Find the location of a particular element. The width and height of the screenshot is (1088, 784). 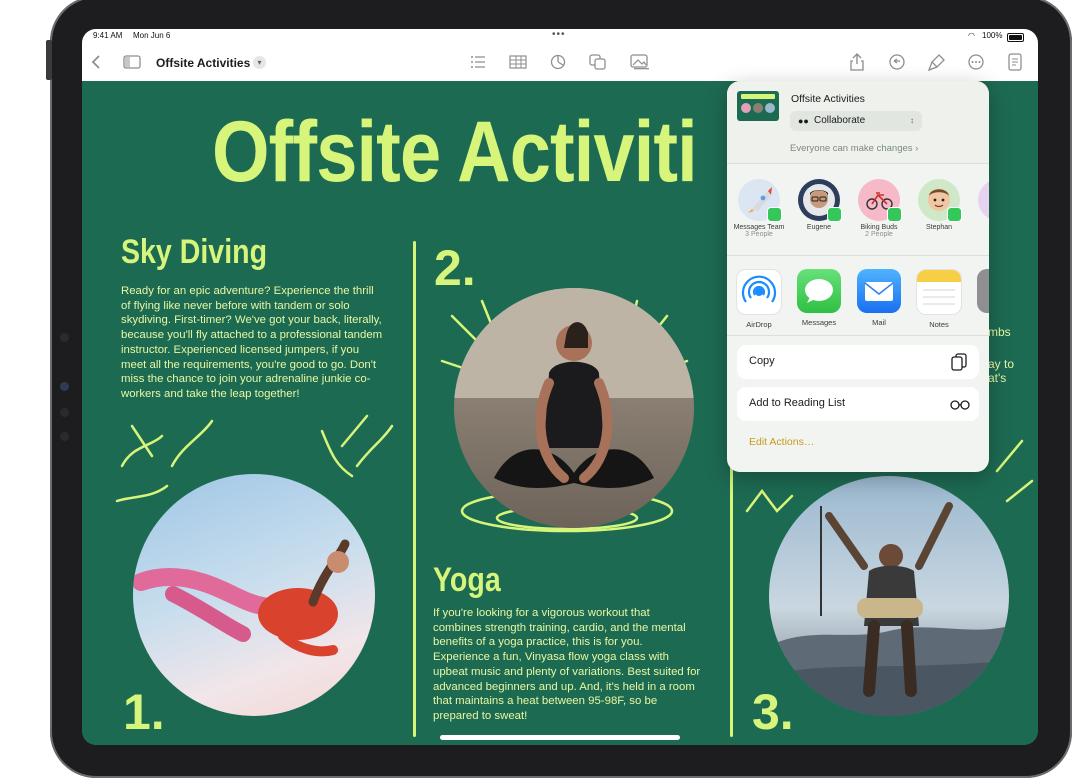

add-to-reading-list-action: Add to Reading List is located at coordinates (858, 404).